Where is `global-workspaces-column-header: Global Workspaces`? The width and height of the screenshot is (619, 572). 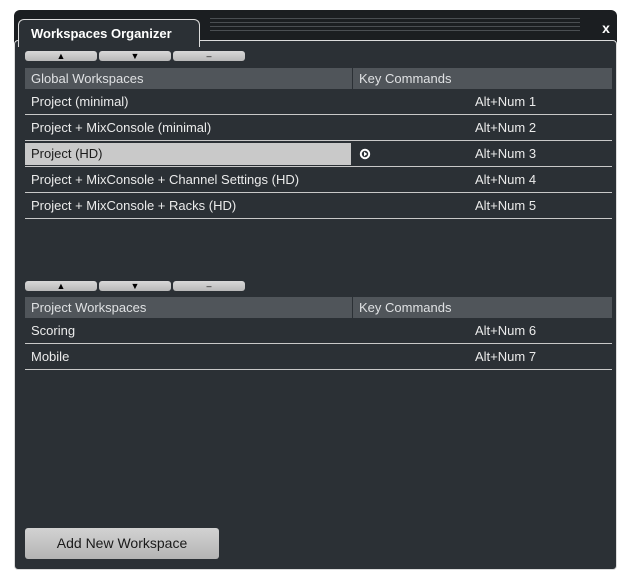 global-workspaces-column-header: Global Workspaces is located at coordinates (87, 78).